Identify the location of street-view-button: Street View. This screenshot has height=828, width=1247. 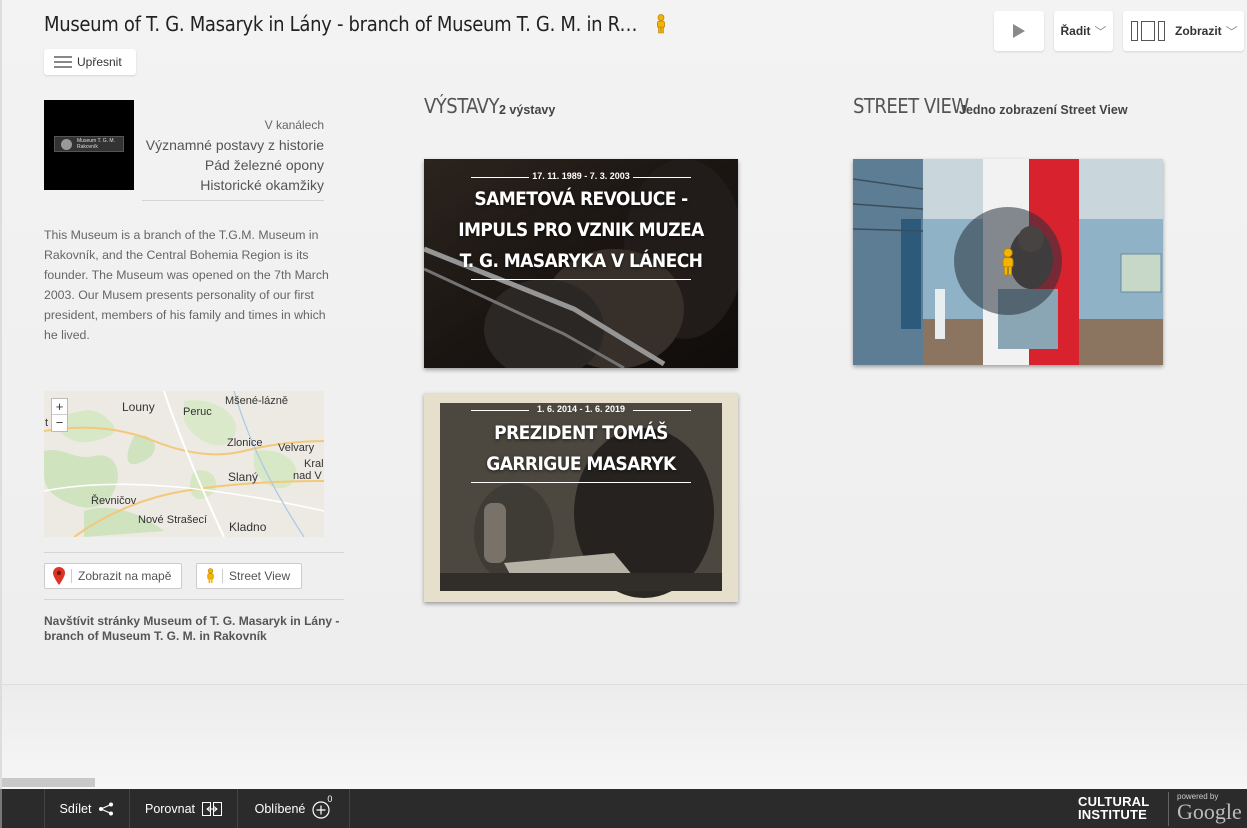
(249, 576).